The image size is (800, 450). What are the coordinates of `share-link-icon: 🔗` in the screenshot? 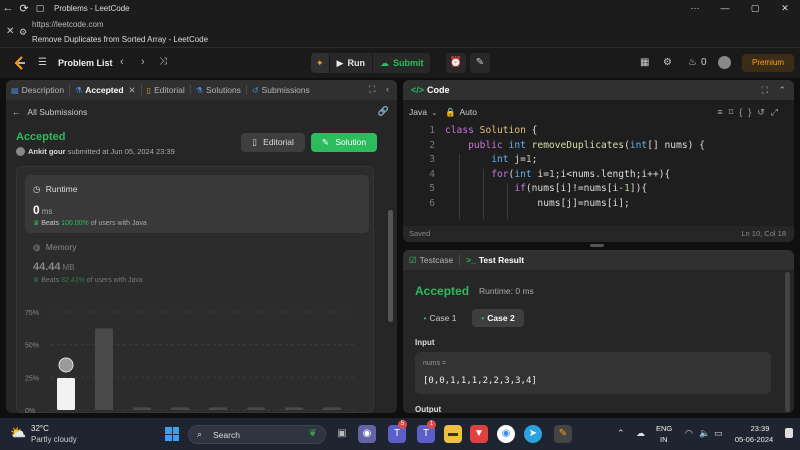 It's located at (383, 111).